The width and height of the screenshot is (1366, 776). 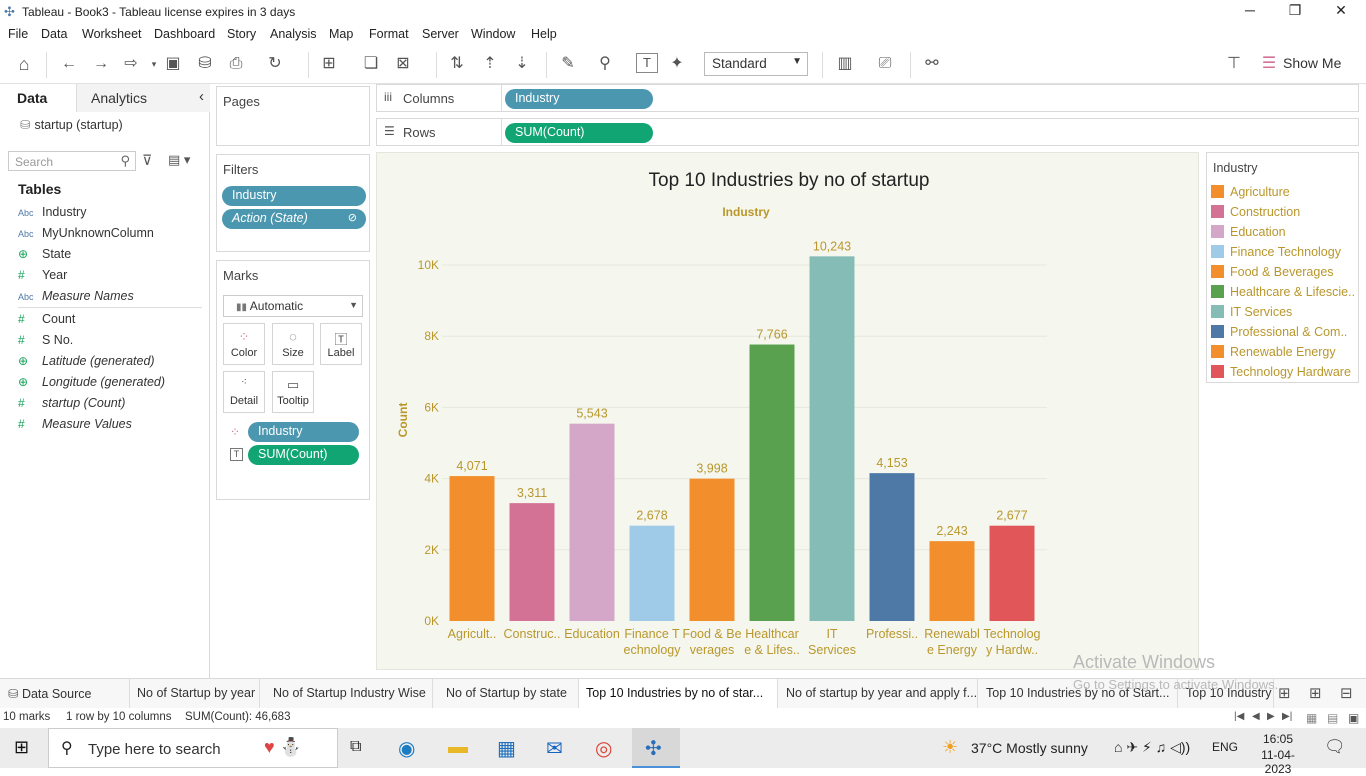 I want to click on task-view-icon: ⧉, so click(x=355, y=747).